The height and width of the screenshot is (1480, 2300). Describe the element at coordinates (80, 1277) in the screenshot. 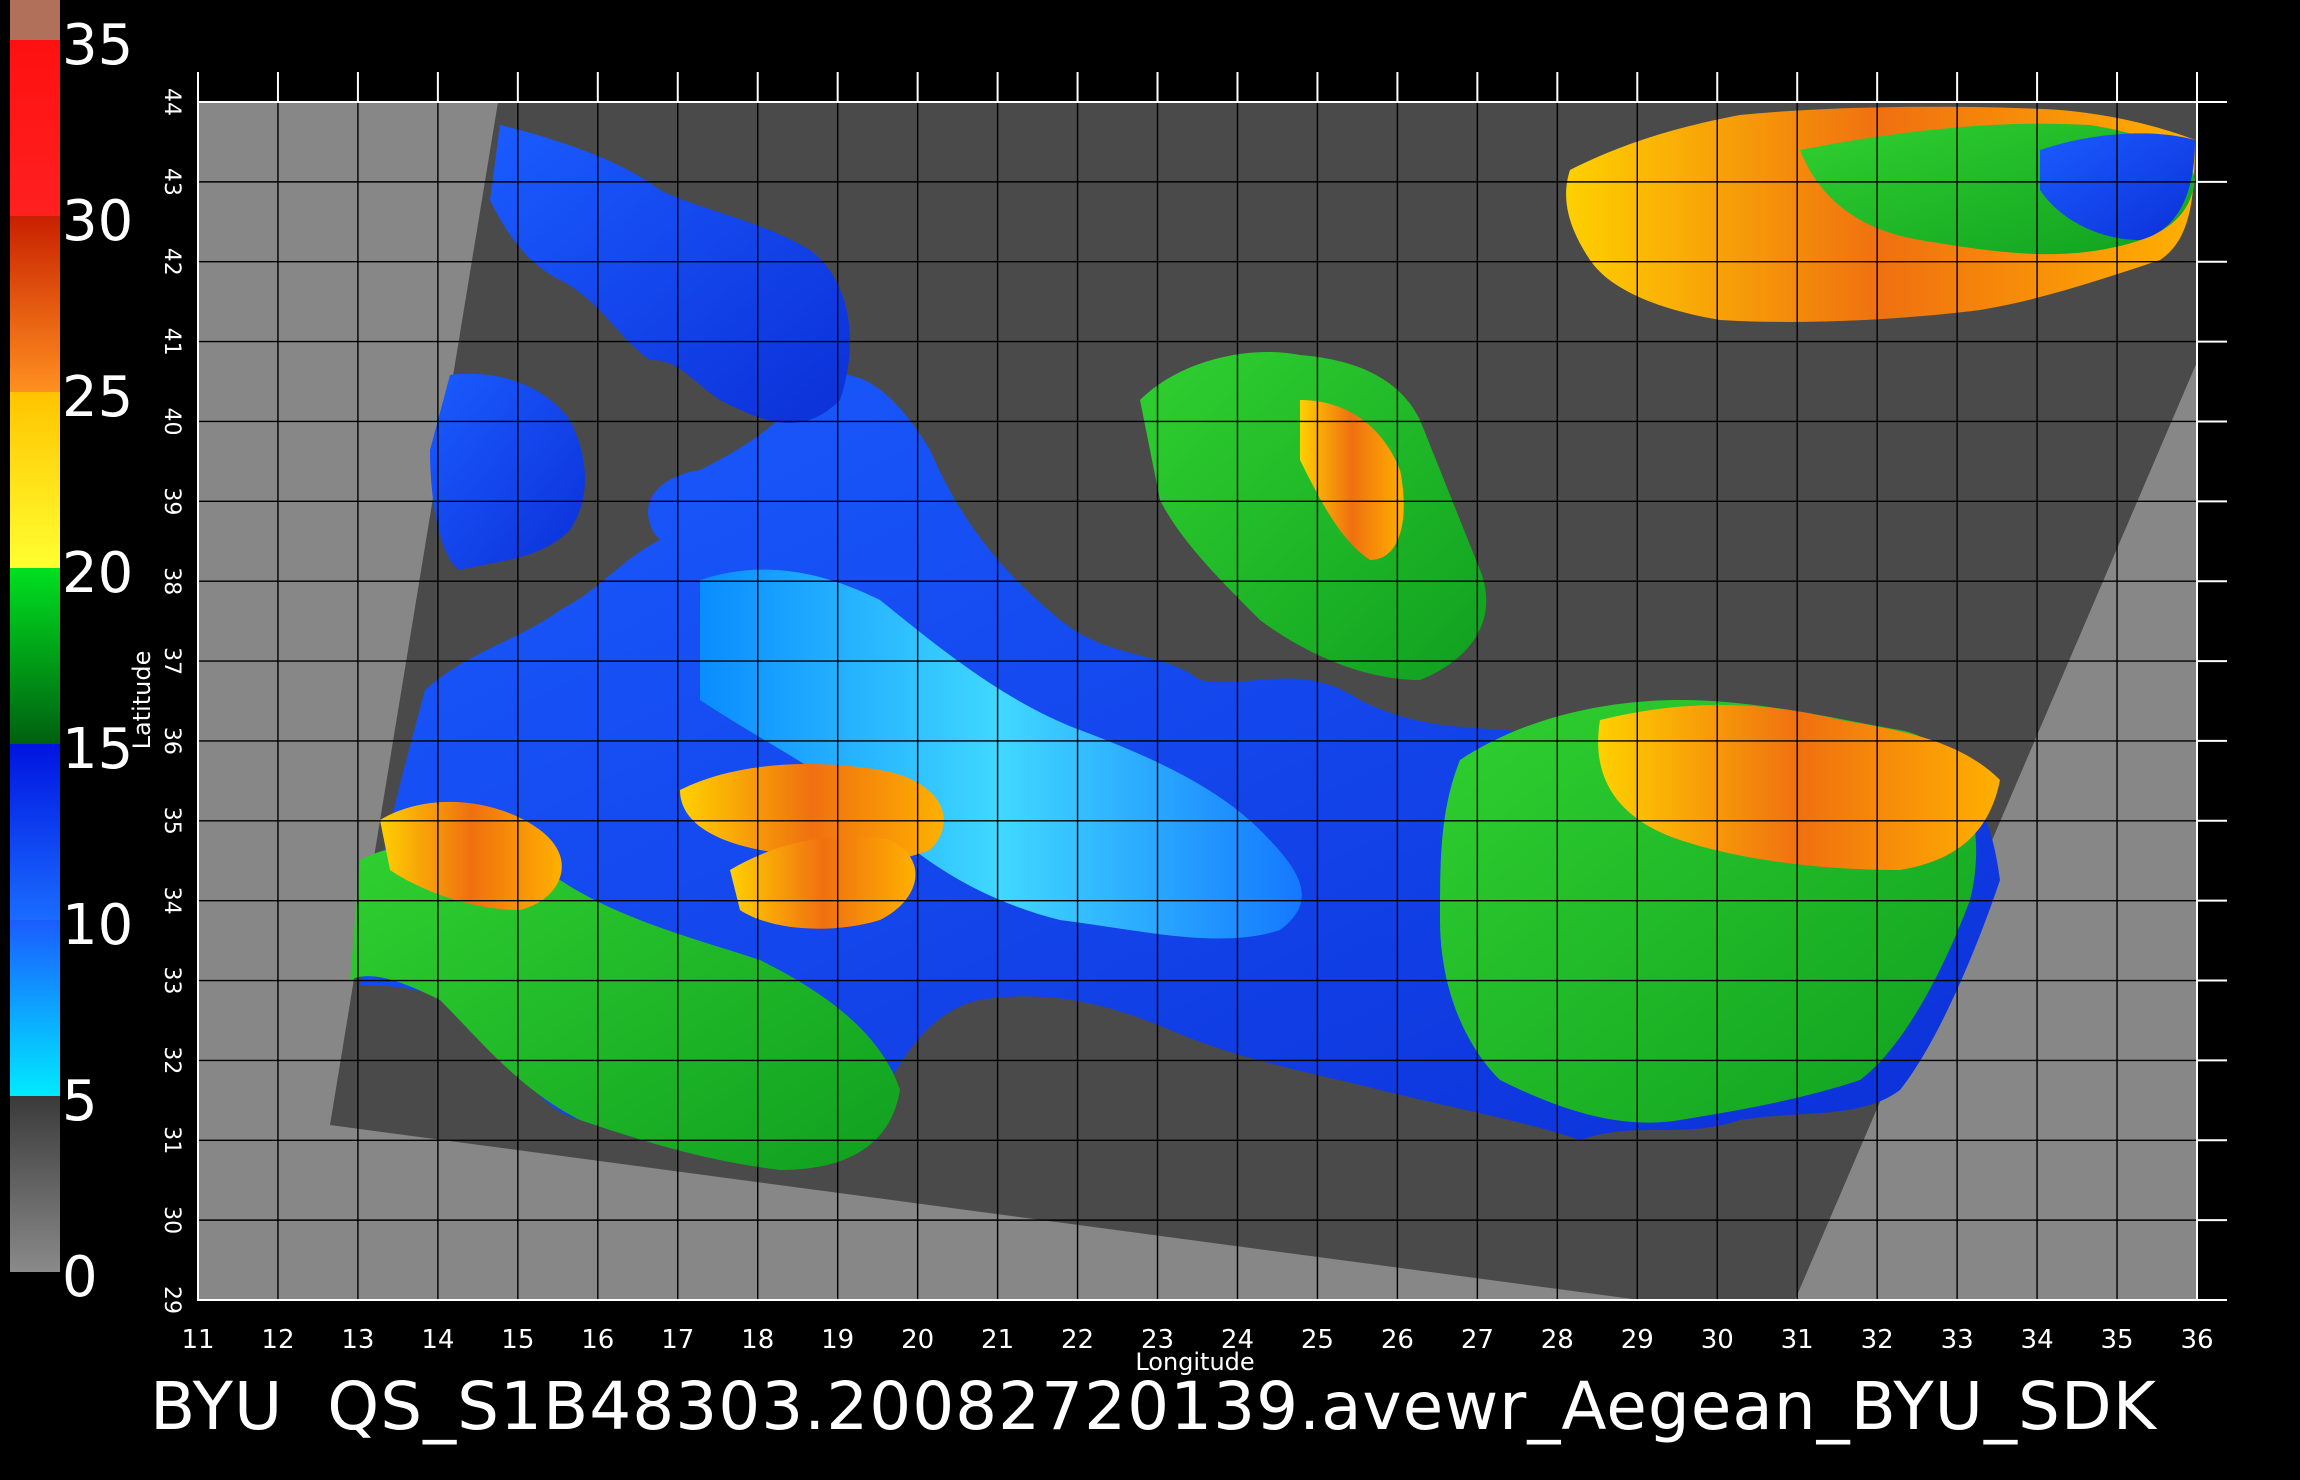

I see `colorbar-label: 0` at that location.